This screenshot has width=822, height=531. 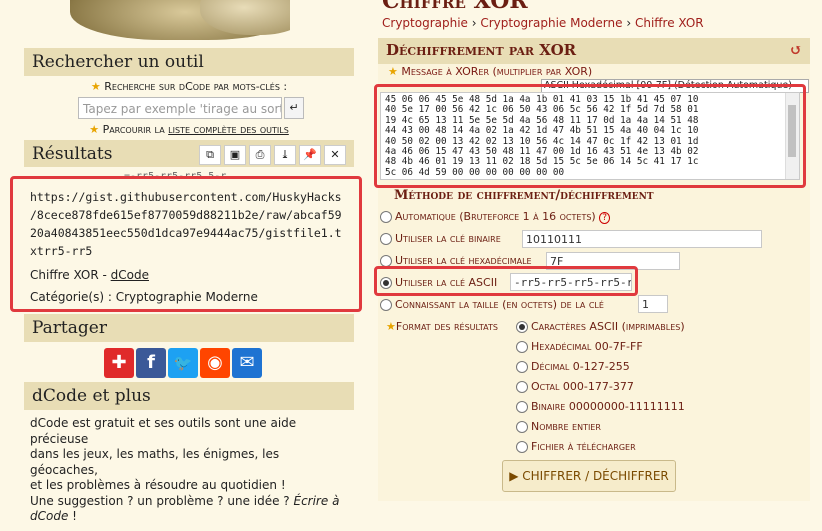 What do you see at coordinates (119, 363) in the screenshot?
I see `plus-icon: ✚` at bounding box center [119, 363].